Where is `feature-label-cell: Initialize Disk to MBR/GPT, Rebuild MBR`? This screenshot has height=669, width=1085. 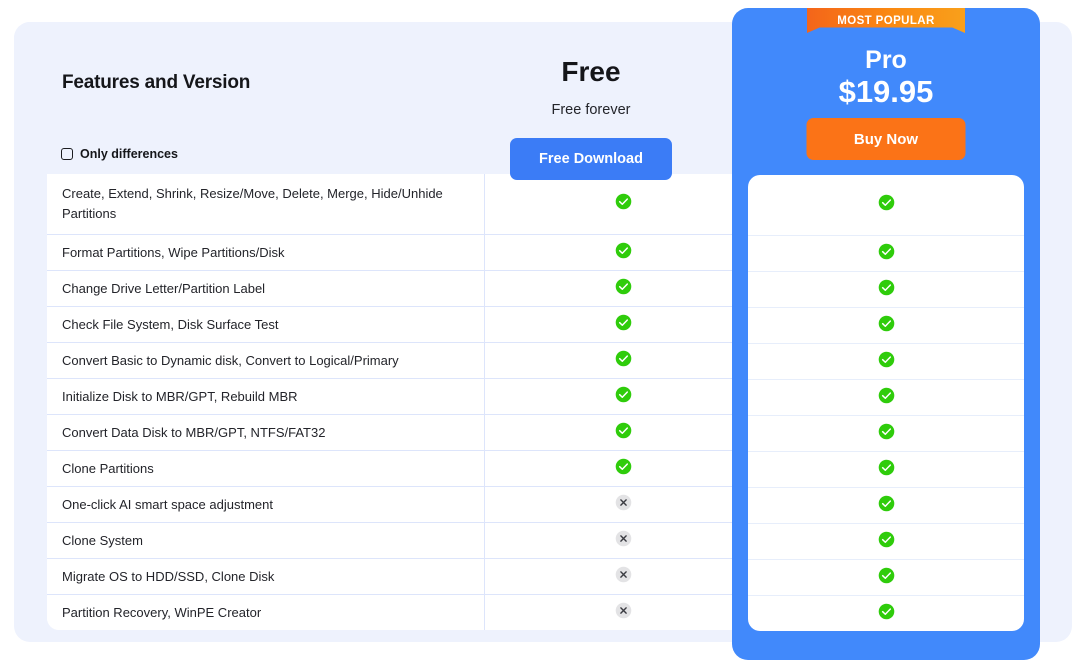
feature-label-cell: Initialize Disk to MBR/GPT, Rebuild MBR is located at coordinates (266, 396).